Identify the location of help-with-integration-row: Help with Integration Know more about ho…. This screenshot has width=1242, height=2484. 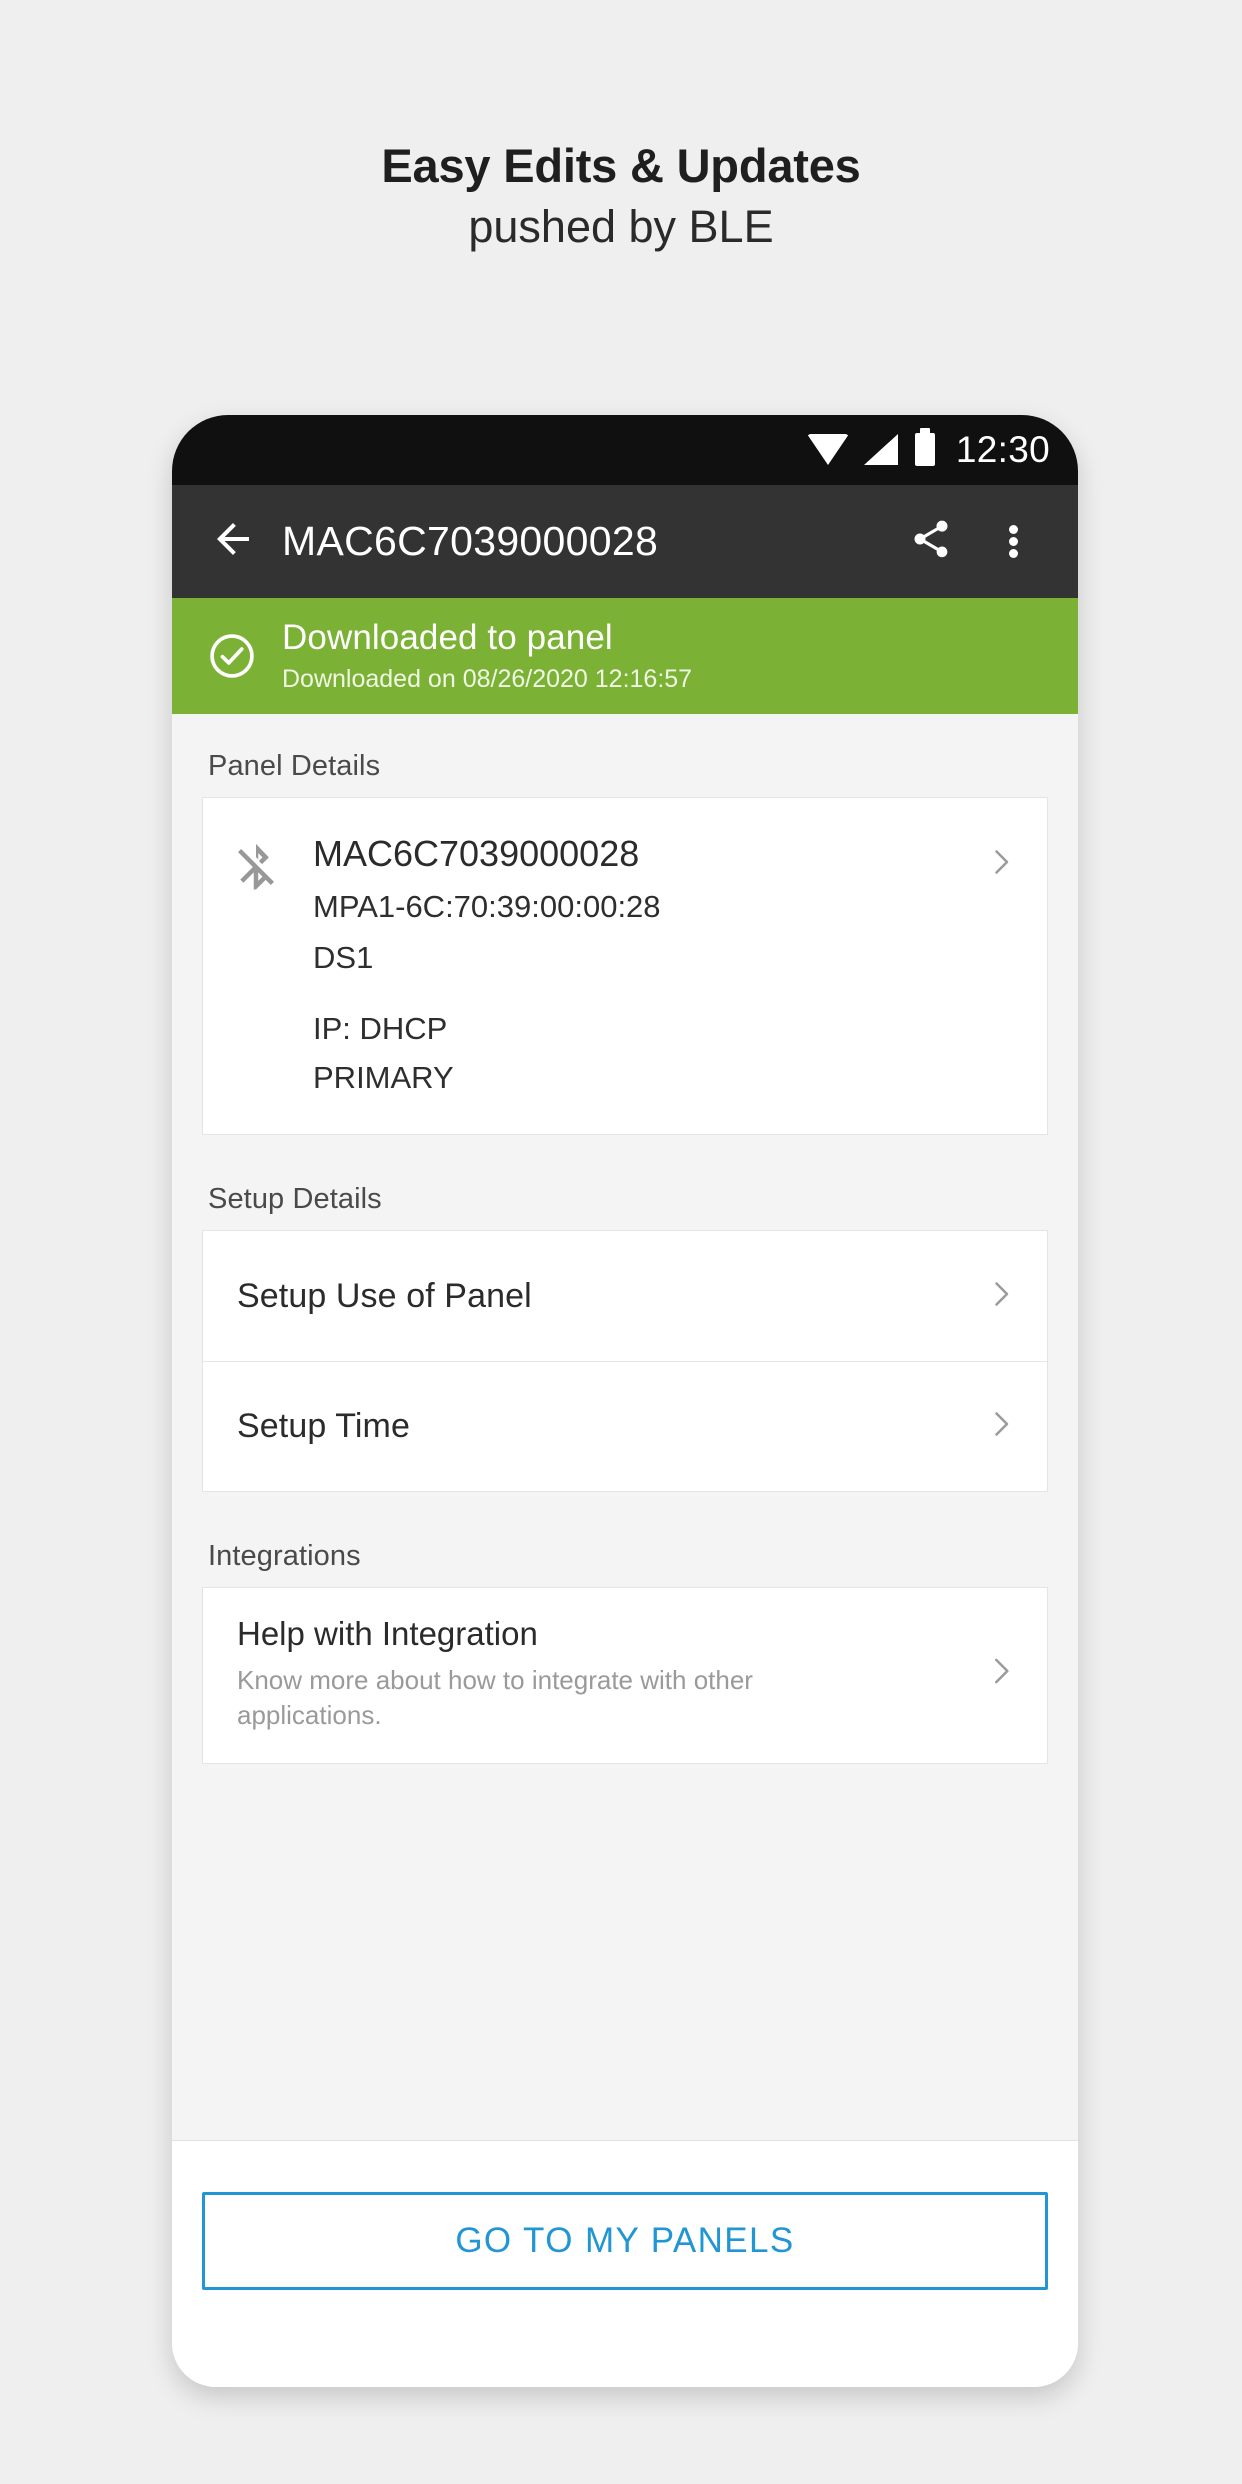
(625, 1675).